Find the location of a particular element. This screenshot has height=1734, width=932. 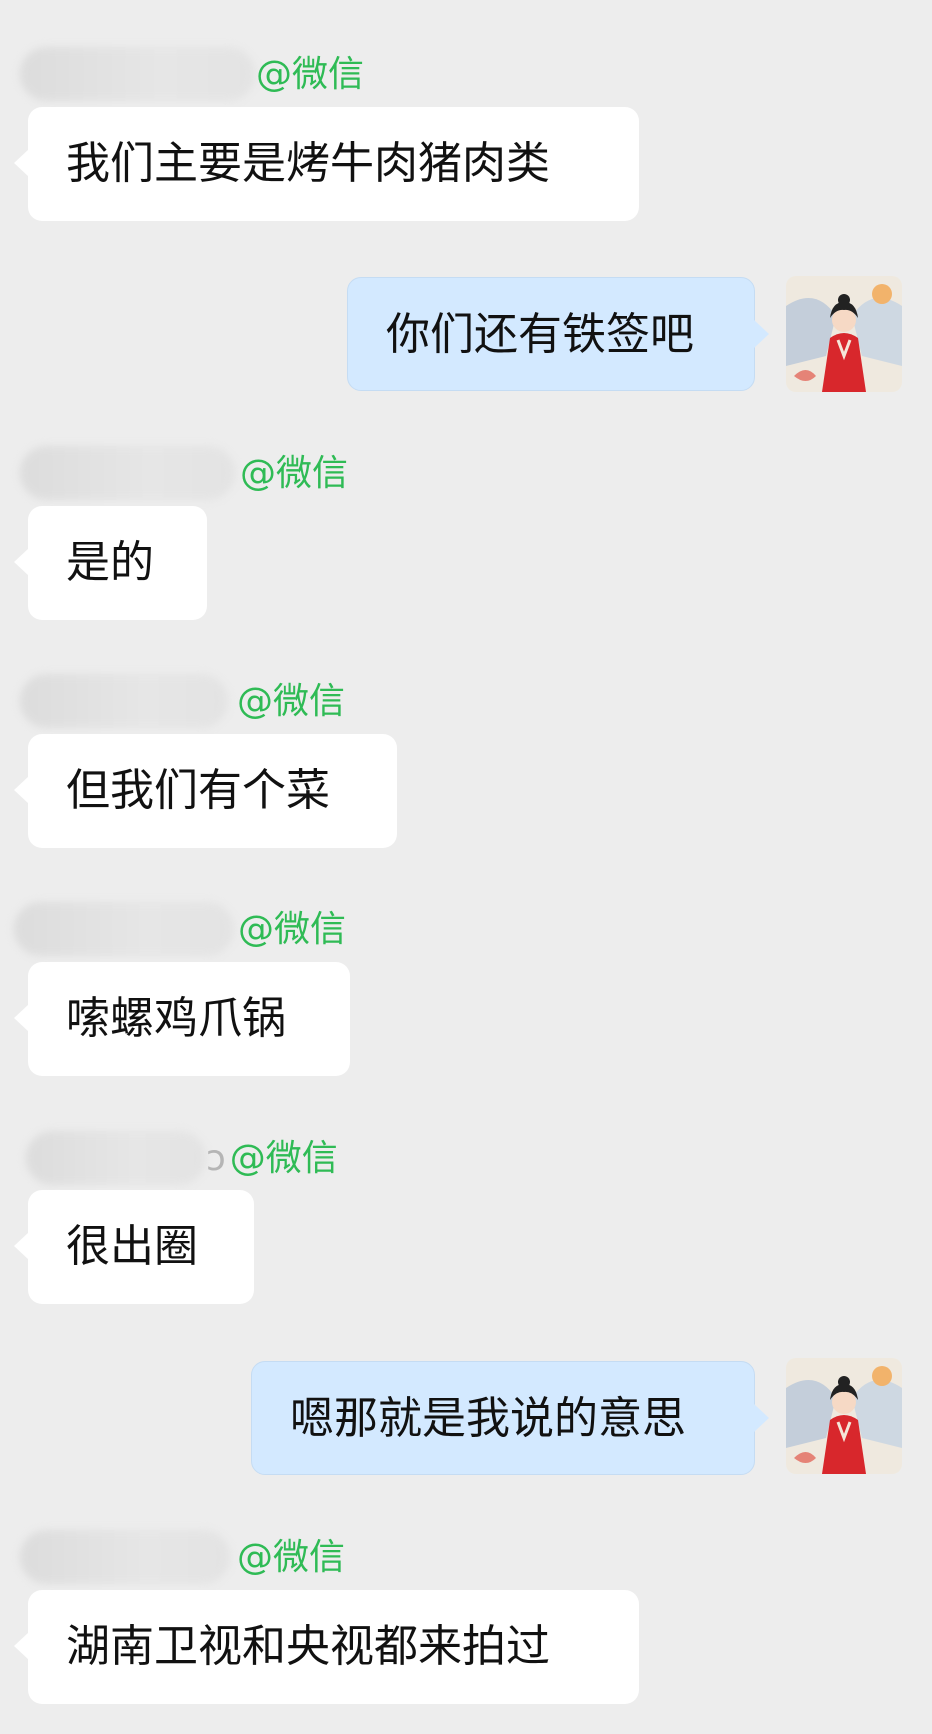

message-text: 你们还有铁签吧 is located at coordinates (540, 334).